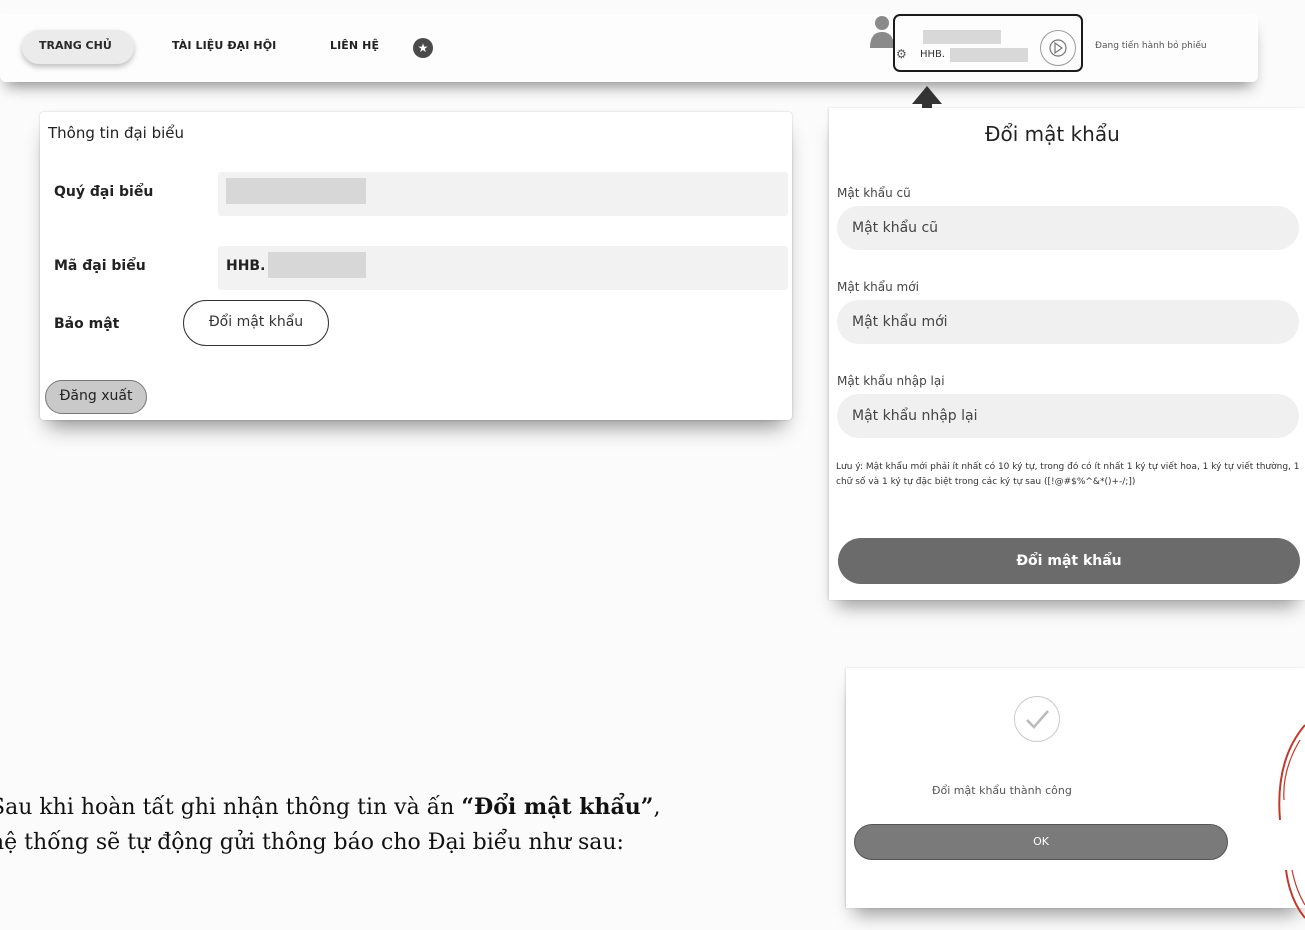  I want to click on old-password-placeholder: Mật khẩu cũ, so click(895, 228).